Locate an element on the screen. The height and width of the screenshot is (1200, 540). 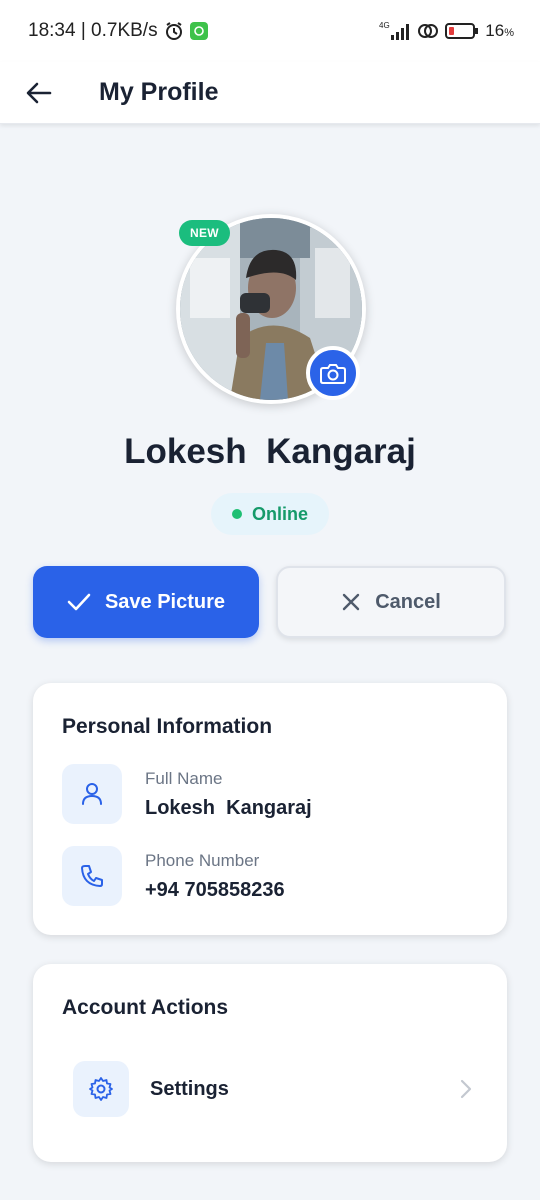
battery-percent: 16% is located at coordinates (499, 30).